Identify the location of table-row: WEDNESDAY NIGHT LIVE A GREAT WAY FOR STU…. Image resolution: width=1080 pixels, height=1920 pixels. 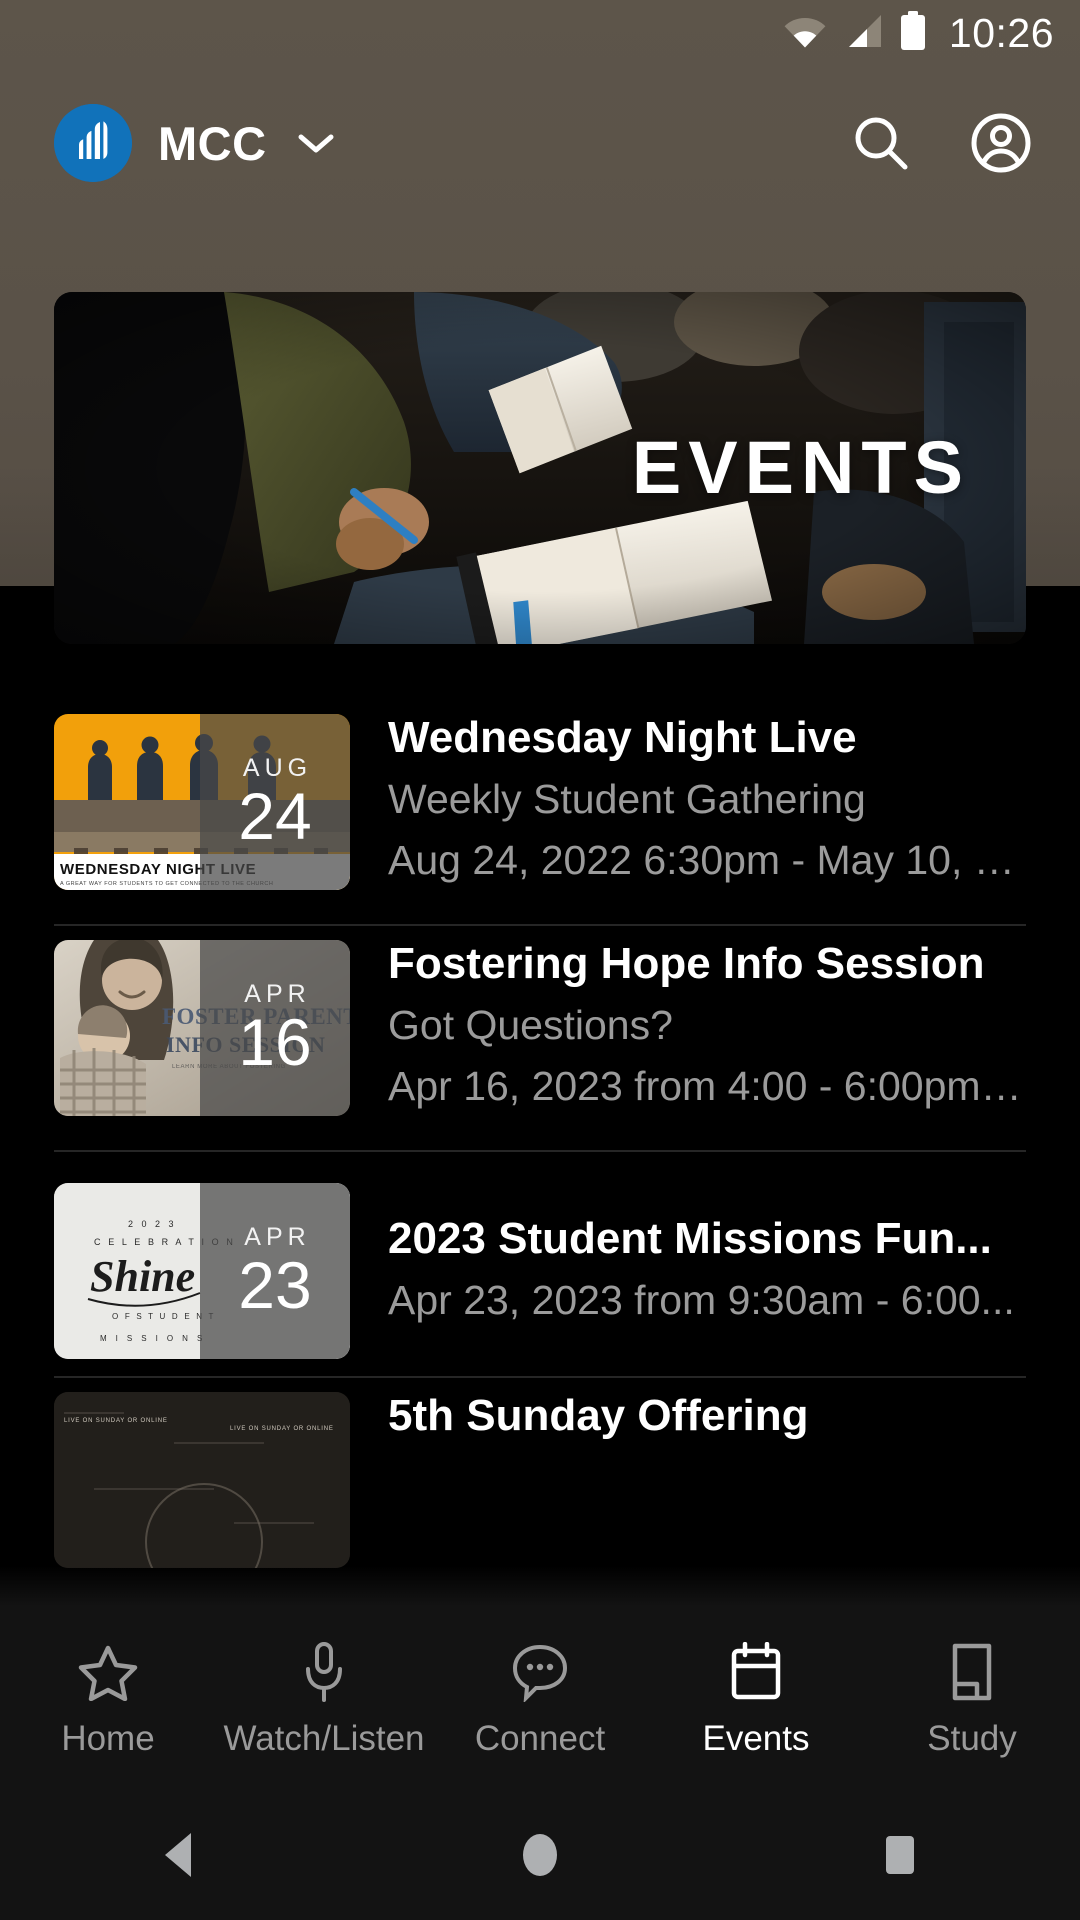
(540, 812).